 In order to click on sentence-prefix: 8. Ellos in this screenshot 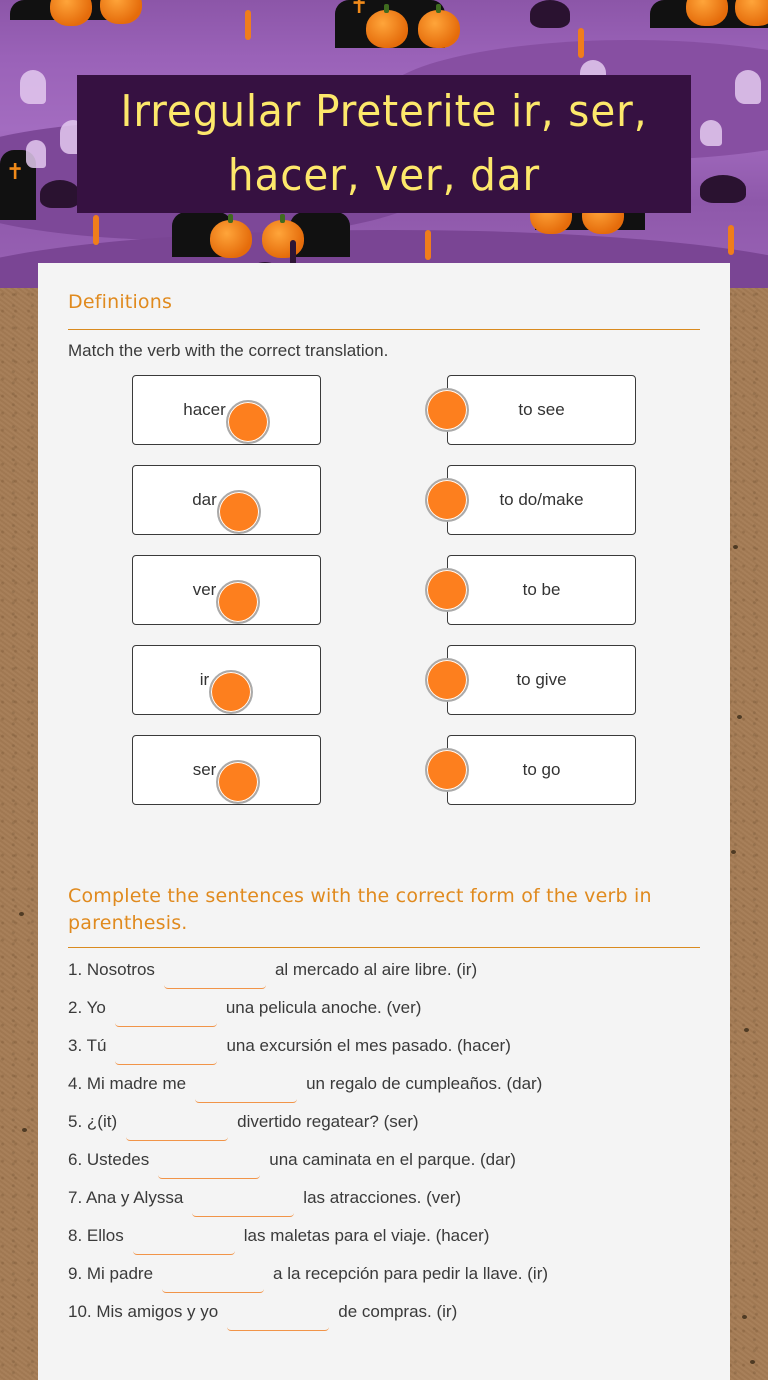, I will do `click(96, 1235)`.